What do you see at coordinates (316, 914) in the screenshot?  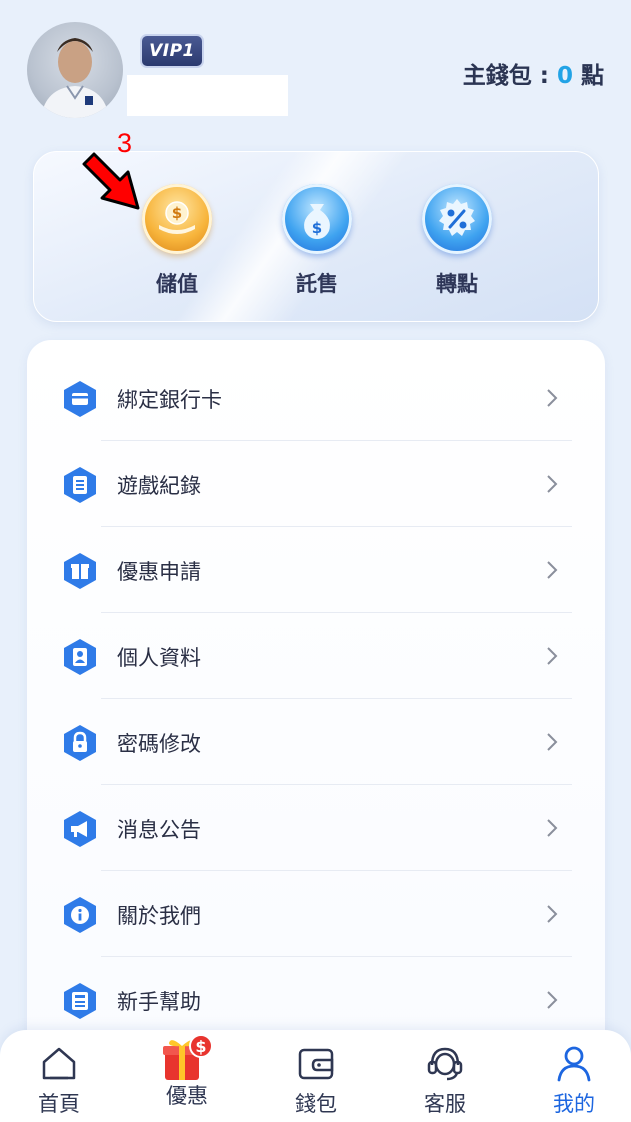 I see `menu-item-about-us: 關於我們` at bounding box center [316, 914].